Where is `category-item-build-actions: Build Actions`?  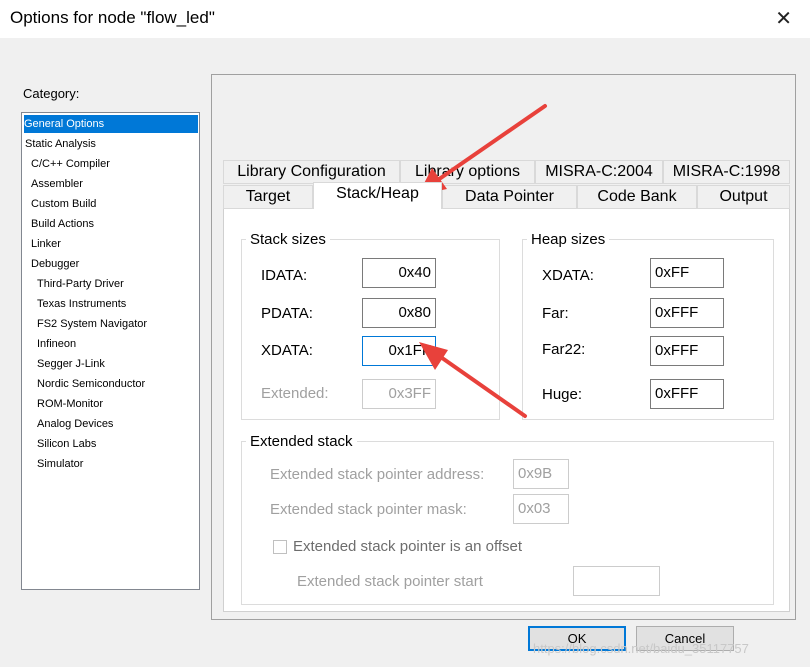
category-item-build-actions: Build Actions is located at coordinates (62, 224).